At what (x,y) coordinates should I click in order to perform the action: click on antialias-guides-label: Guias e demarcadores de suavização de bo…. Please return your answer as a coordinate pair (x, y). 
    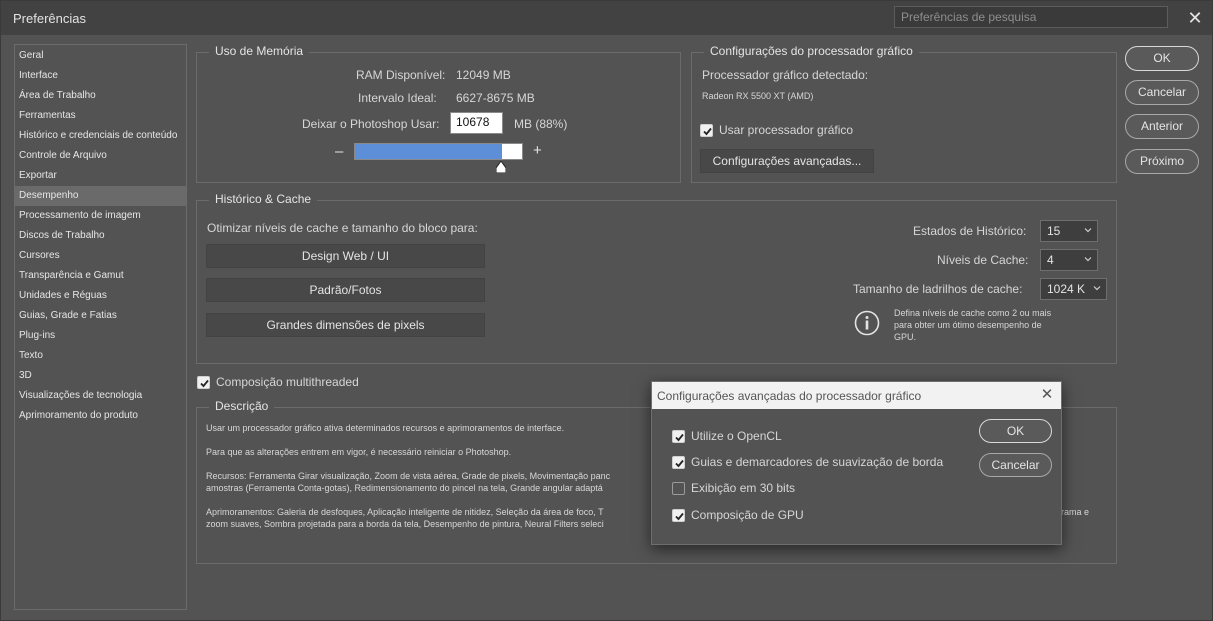
    Looking at the image, I should click on (817, 462).